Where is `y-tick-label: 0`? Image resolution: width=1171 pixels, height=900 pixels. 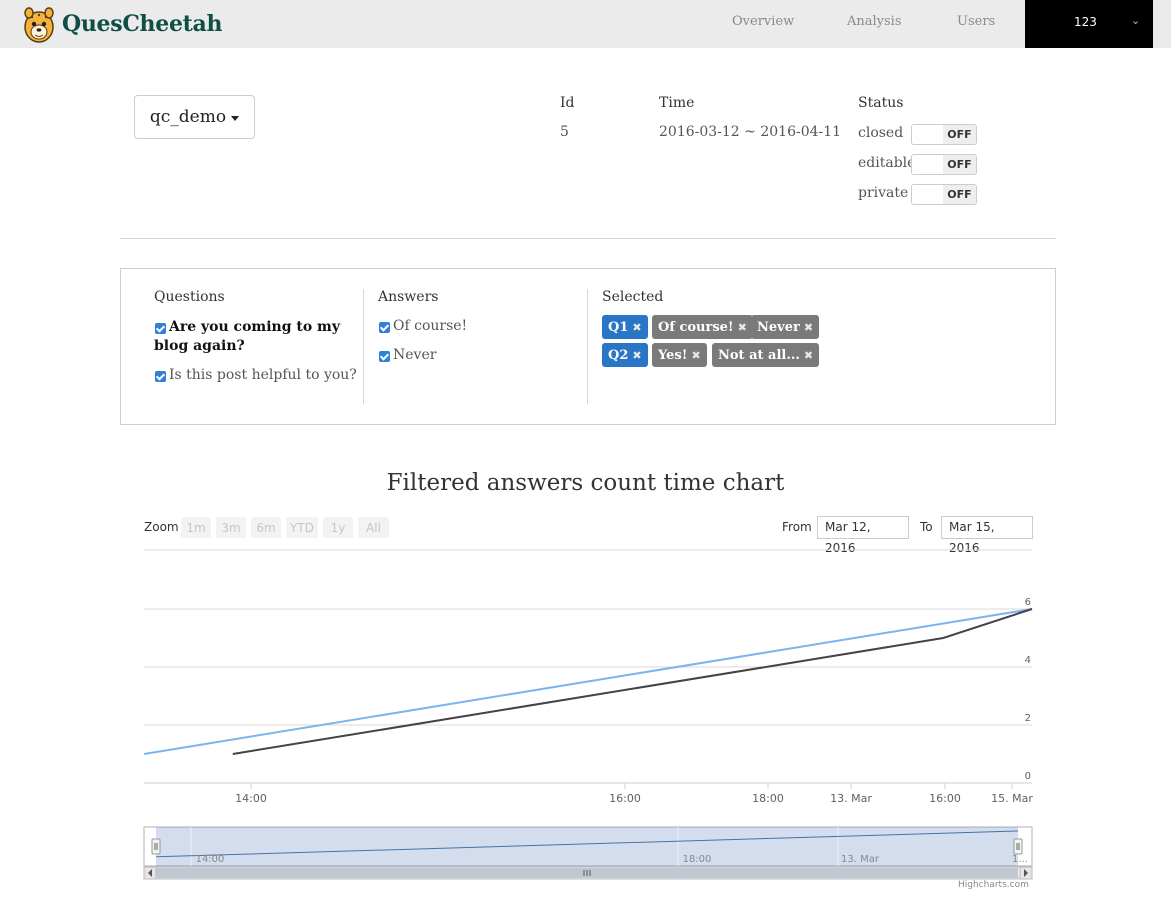
y-tick-label: 0 is located at coordinates (1028, 776).